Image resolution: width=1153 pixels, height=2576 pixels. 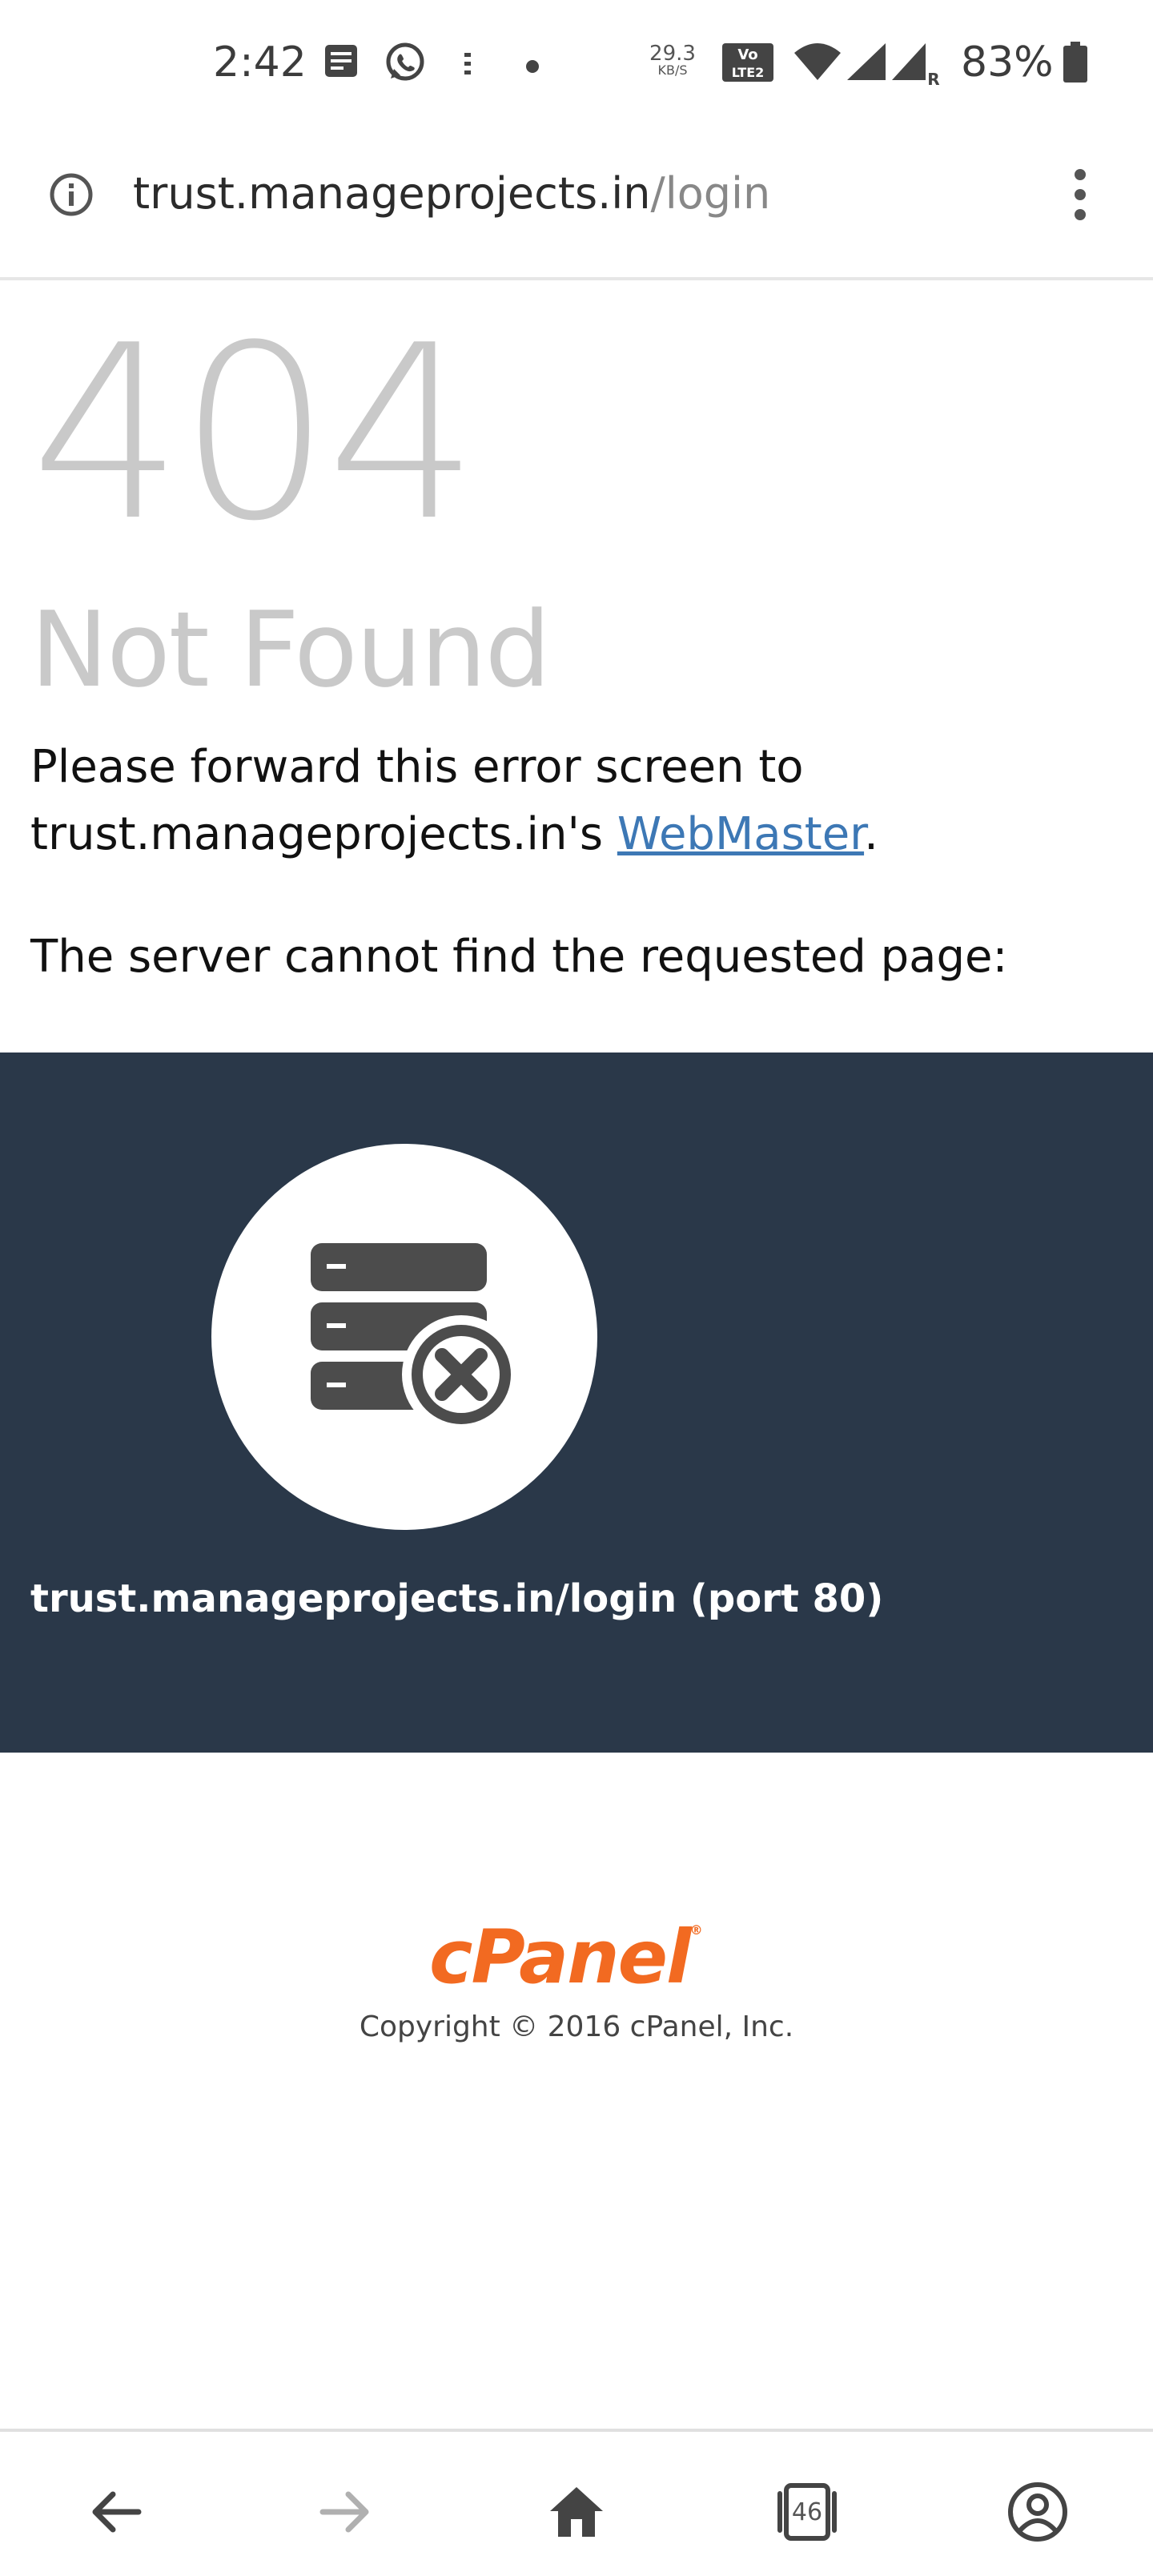 I want to click on signal-icon, so click(x=866, y=62).